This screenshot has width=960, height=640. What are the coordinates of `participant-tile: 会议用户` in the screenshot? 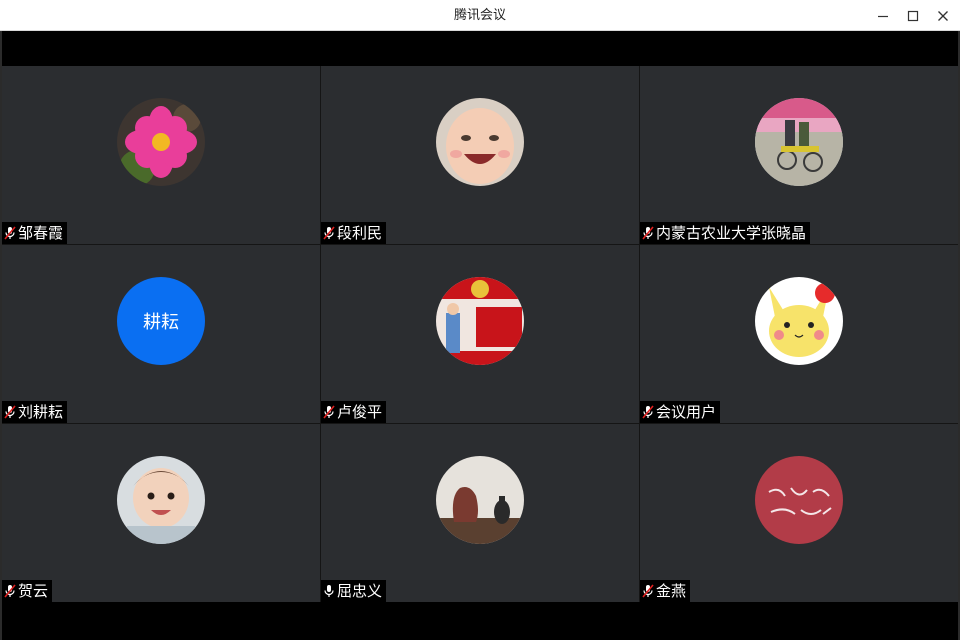 It's located at (799, 334).